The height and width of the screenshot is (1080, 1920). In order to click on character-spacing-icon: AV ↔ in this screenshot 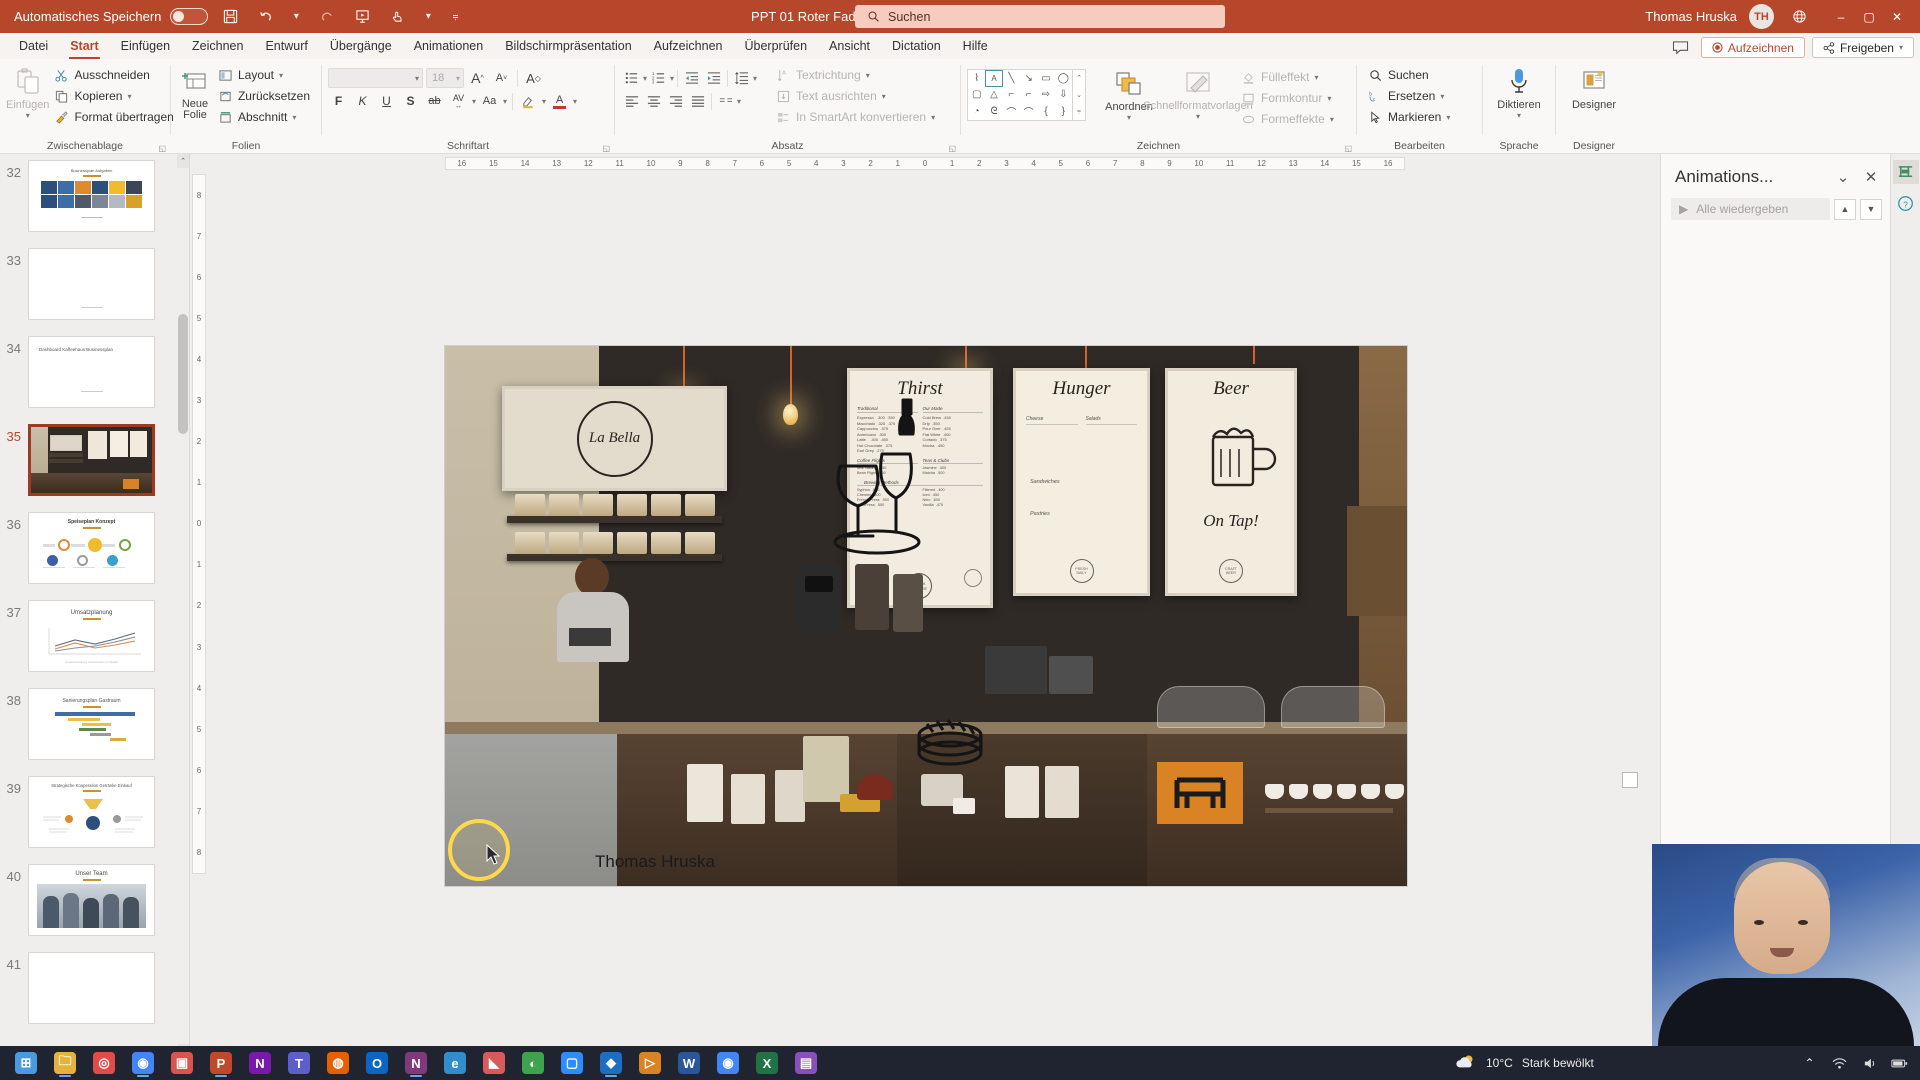, I will do `click(458, 101)`.